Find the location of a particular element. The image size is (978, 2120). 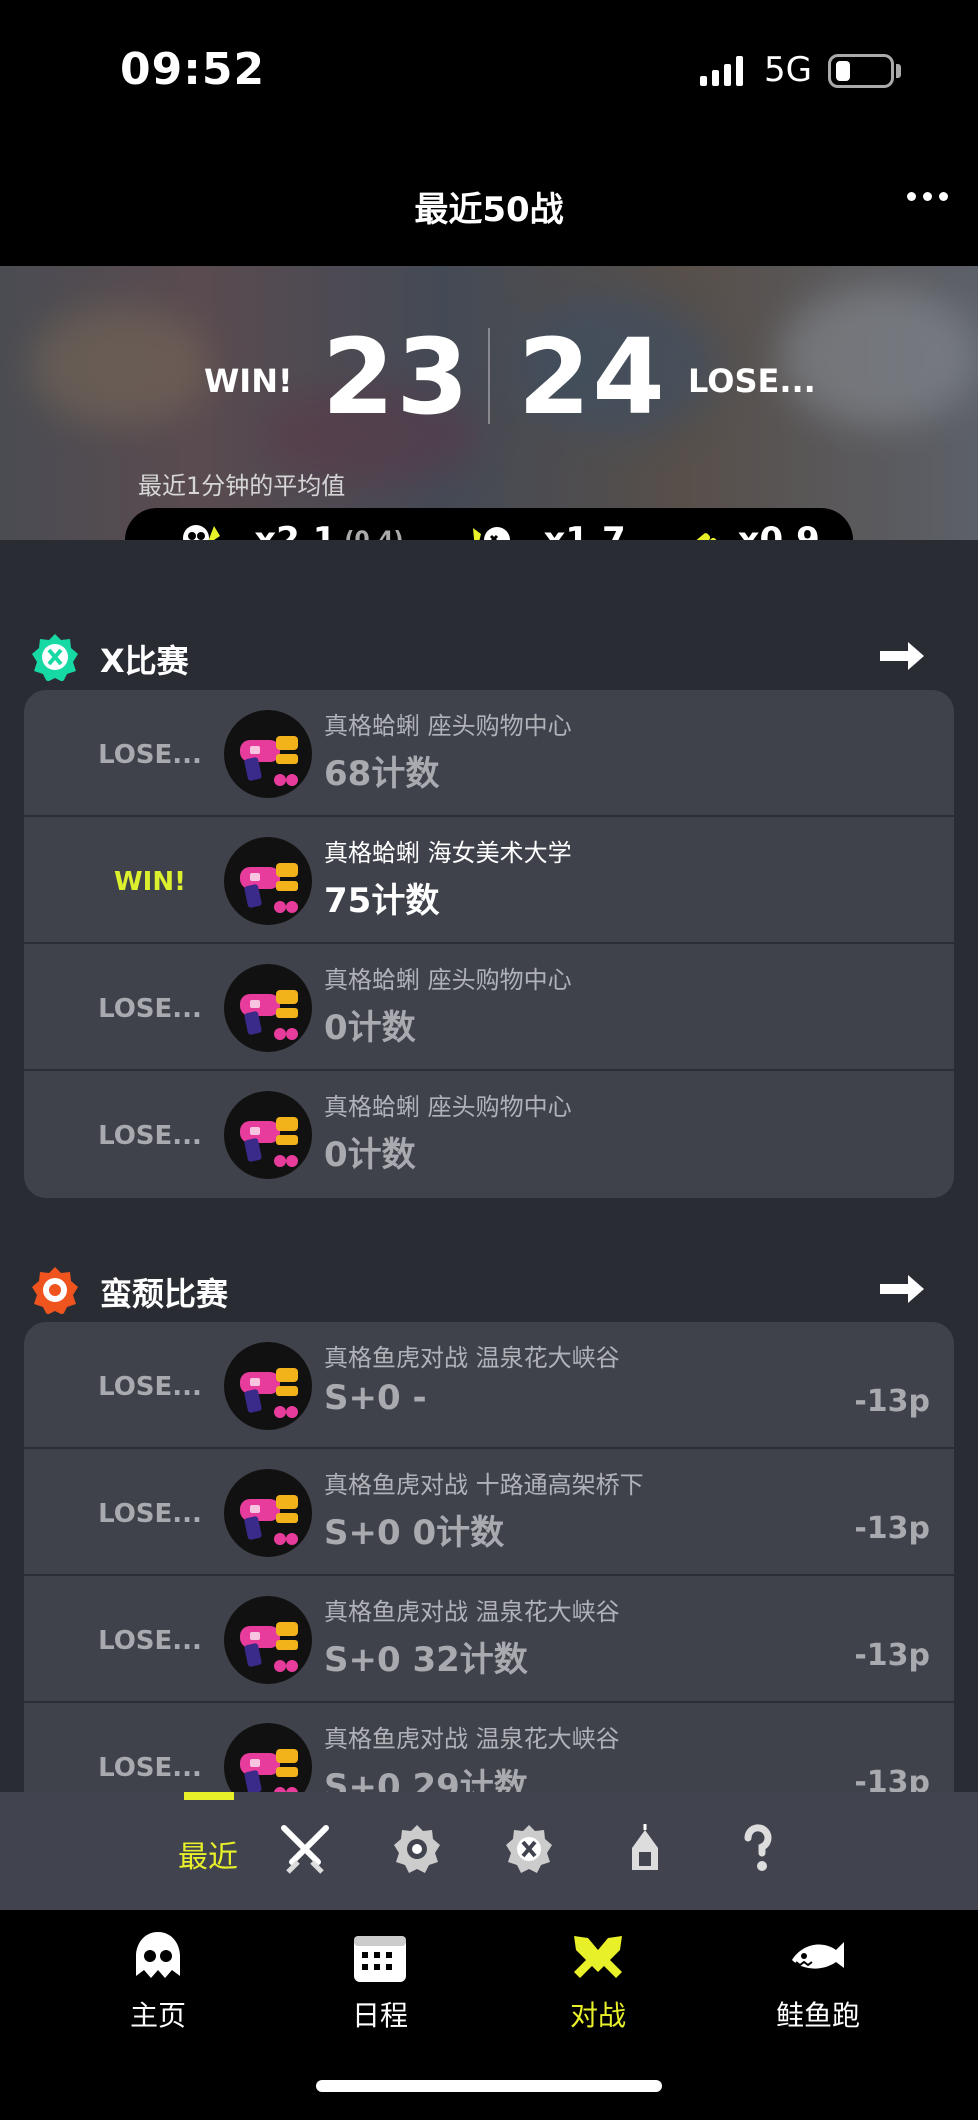

battle-row: LOSE... 真格鱼虎对战 十路通高架桥下 S+0 0计数 -13p is located at coordinates (489, 1512).